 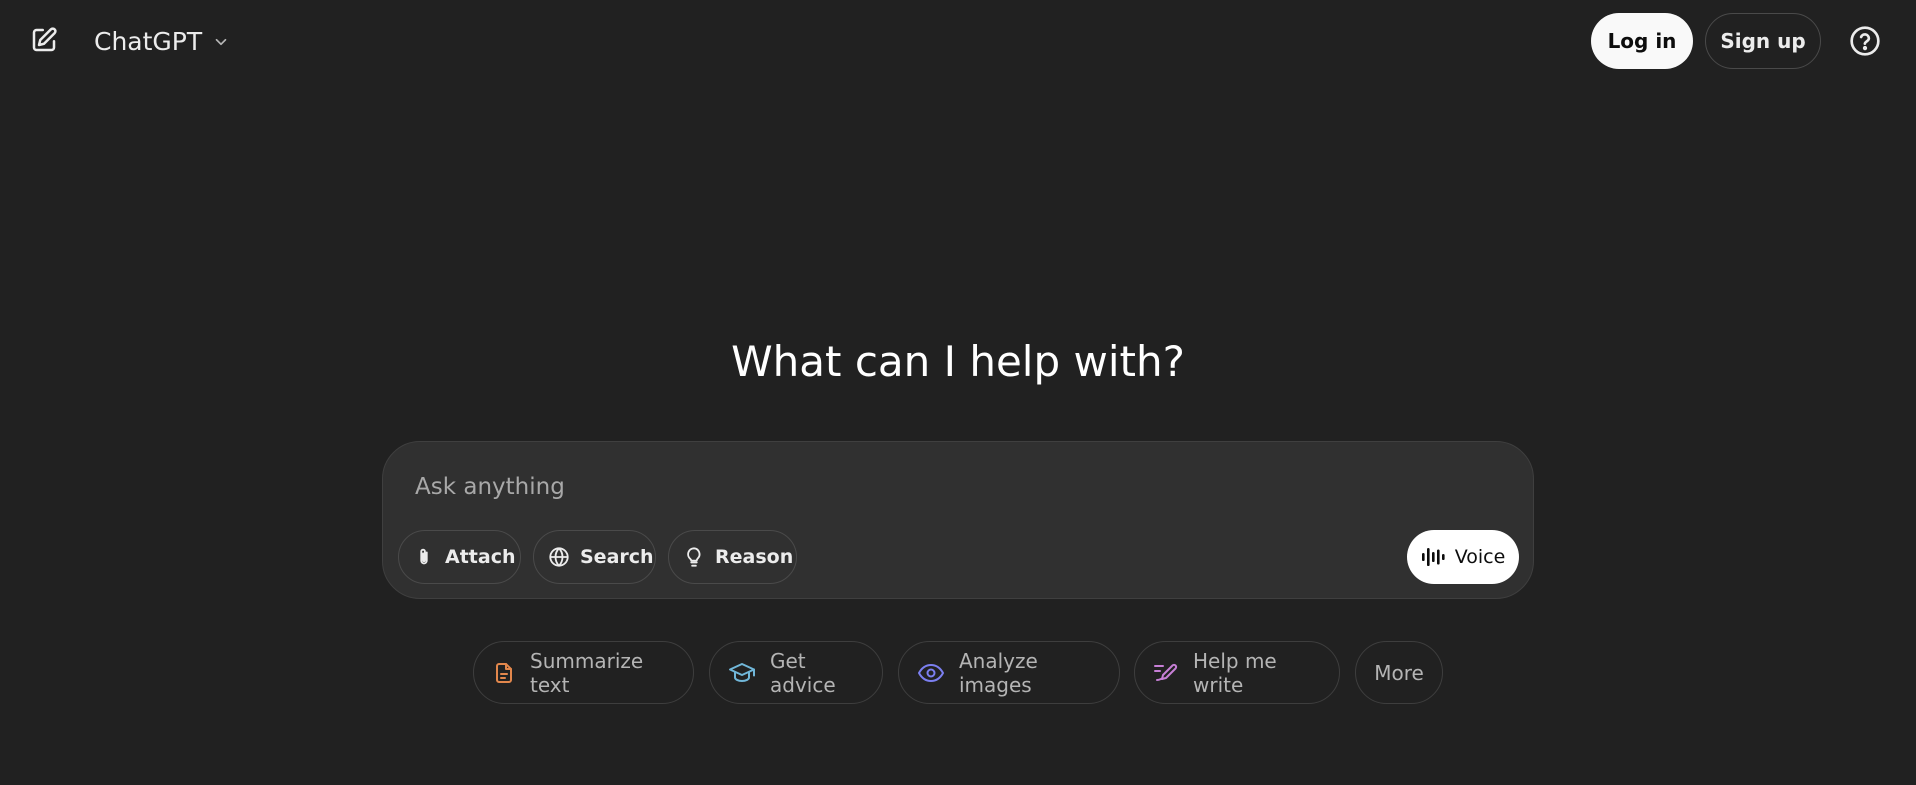 I want to click on model-selector: ChatGPT, so click(x=162, y=41).